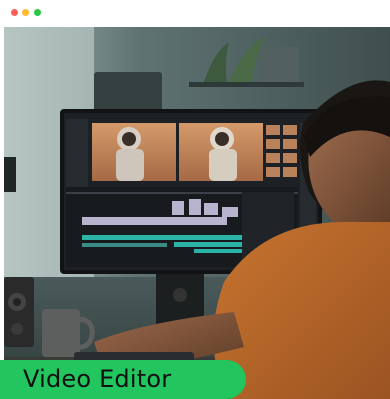 This screenshot has width=390, height=399. I want to click on caption-banner: Video Editor, so click(123, 379).